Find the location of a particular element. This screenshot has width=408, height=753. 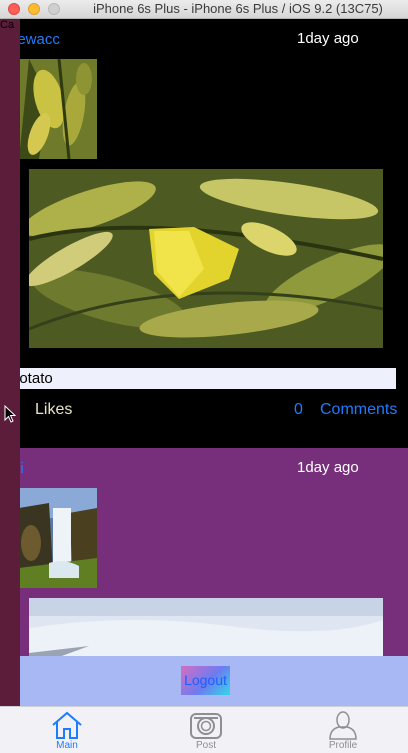

mouse-pointer-icon is located at coordinates (10, 416).